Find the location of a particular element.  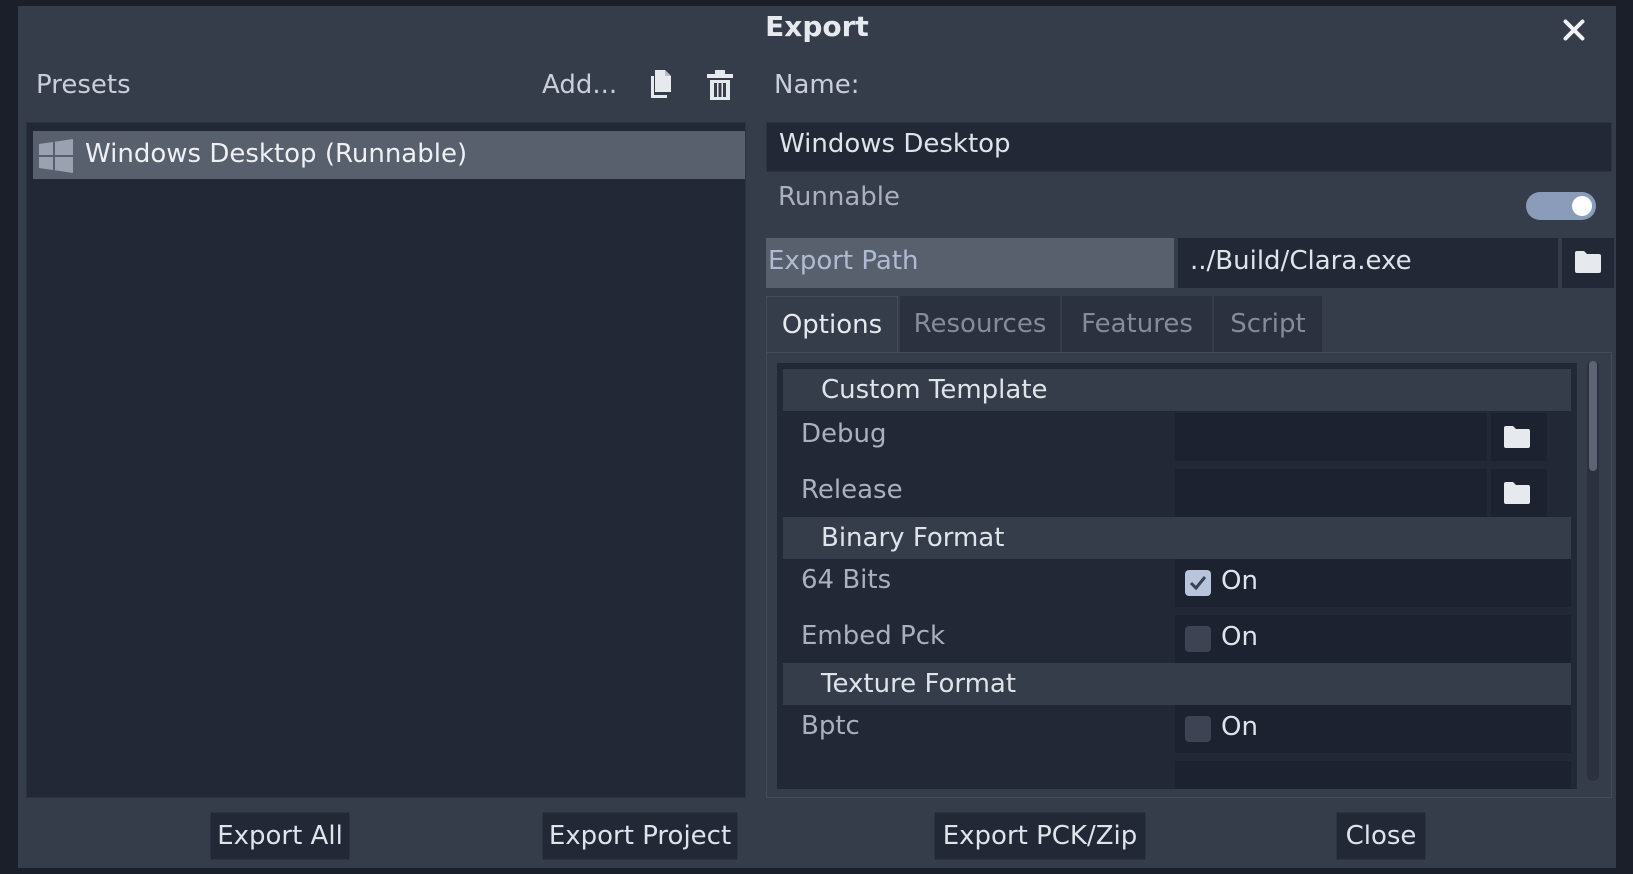

preset-item-windows-desktop: Windows Desktop (Runnable) is located at coordinates (389, 155).